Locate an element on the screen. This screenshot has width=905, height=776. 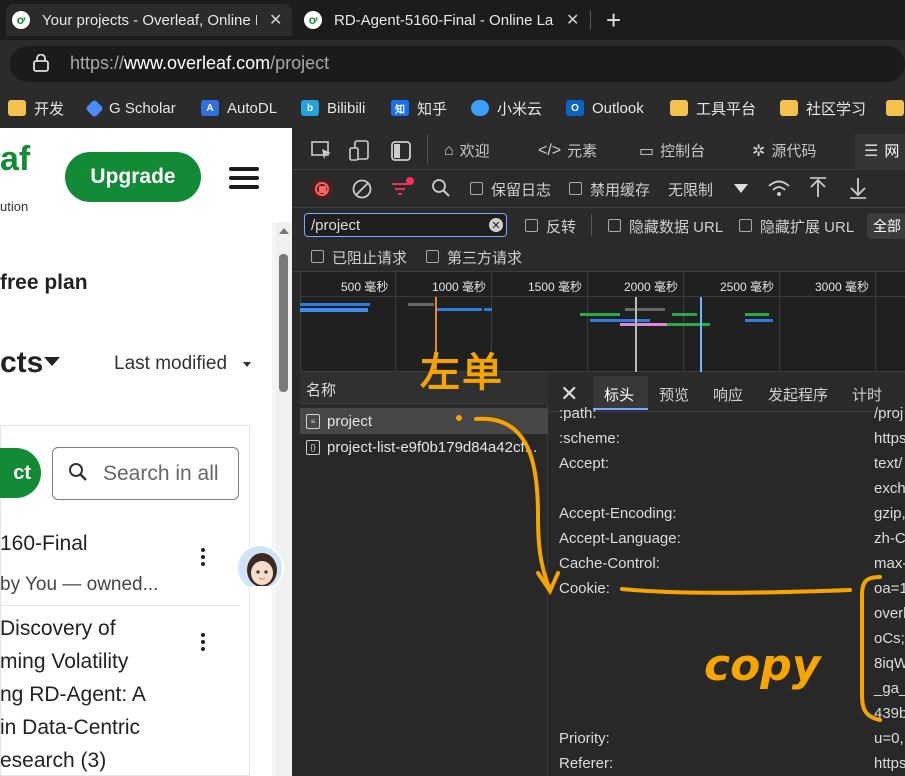
project-title-line: Discovery of is located at coordinates (58, 629).